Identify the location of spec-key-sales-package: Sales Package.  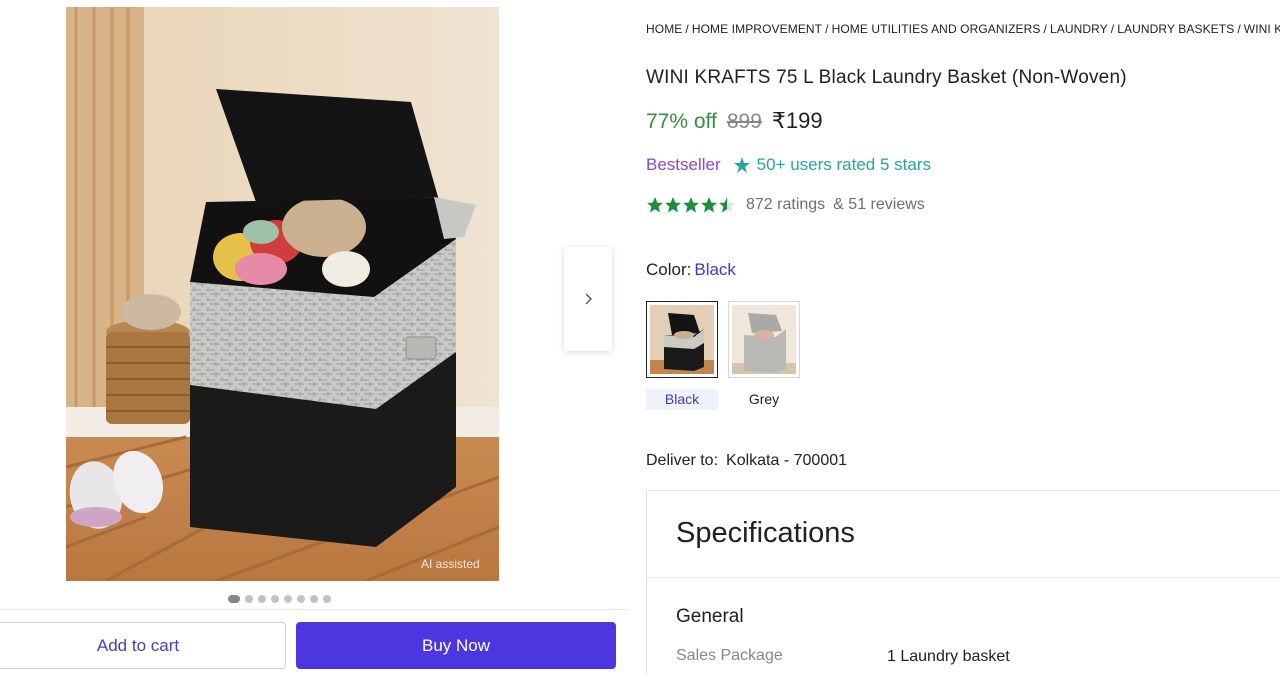
(729, 655).